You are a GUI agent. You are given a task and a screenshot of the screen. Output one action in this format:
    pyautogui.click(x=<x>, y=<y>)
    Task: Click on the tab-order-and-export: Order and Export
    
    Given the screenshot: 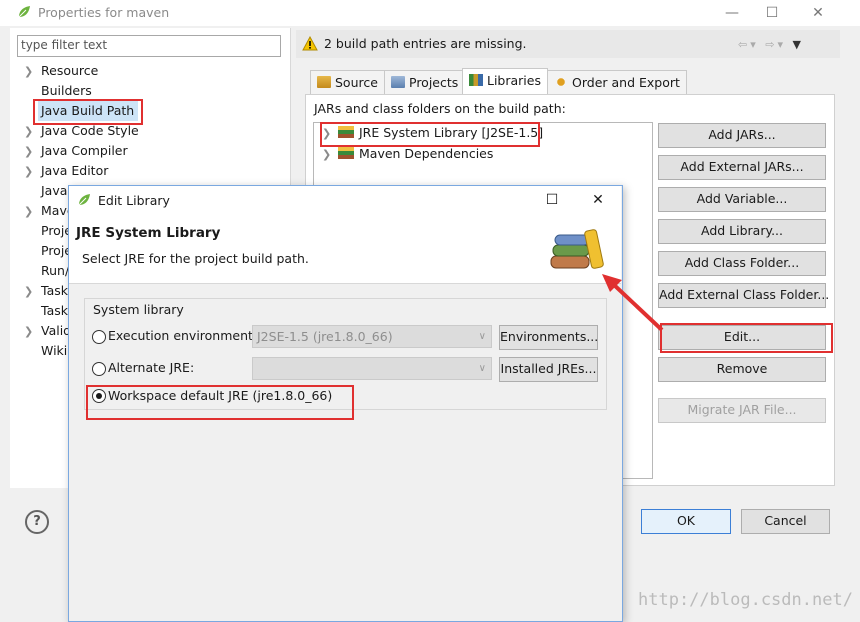 What is the action you would take?
    pyautogui.click(x=617, y=82)
    